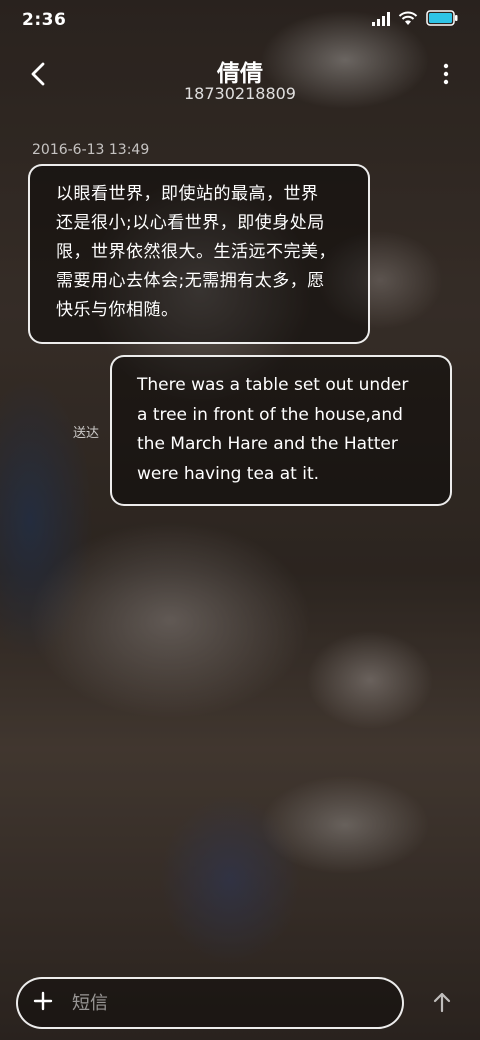 This screenshot has width=480, height=1040. Describe the element at coordinates (270, 414) in the screenshot. I see `message-line: a tree in front of the house,and` at that location.